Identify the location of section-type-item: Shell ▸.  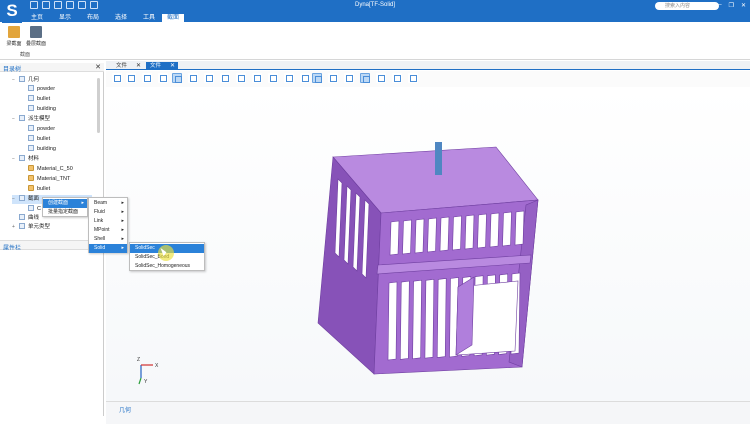
(108, 239).